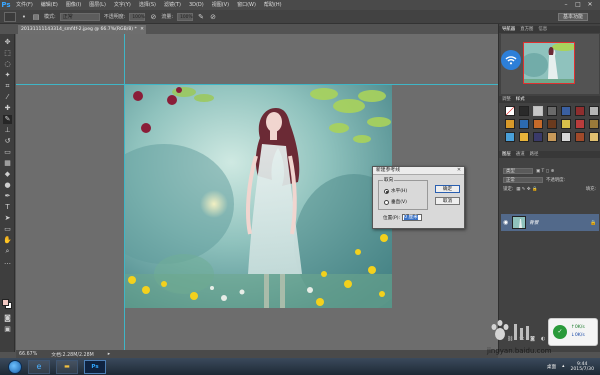 The width and height of the screenshot is (600, 375). Describe the element at coordinates (459, 170) in the screenshot. I see `dialog-close-icon: ✕` at that location.